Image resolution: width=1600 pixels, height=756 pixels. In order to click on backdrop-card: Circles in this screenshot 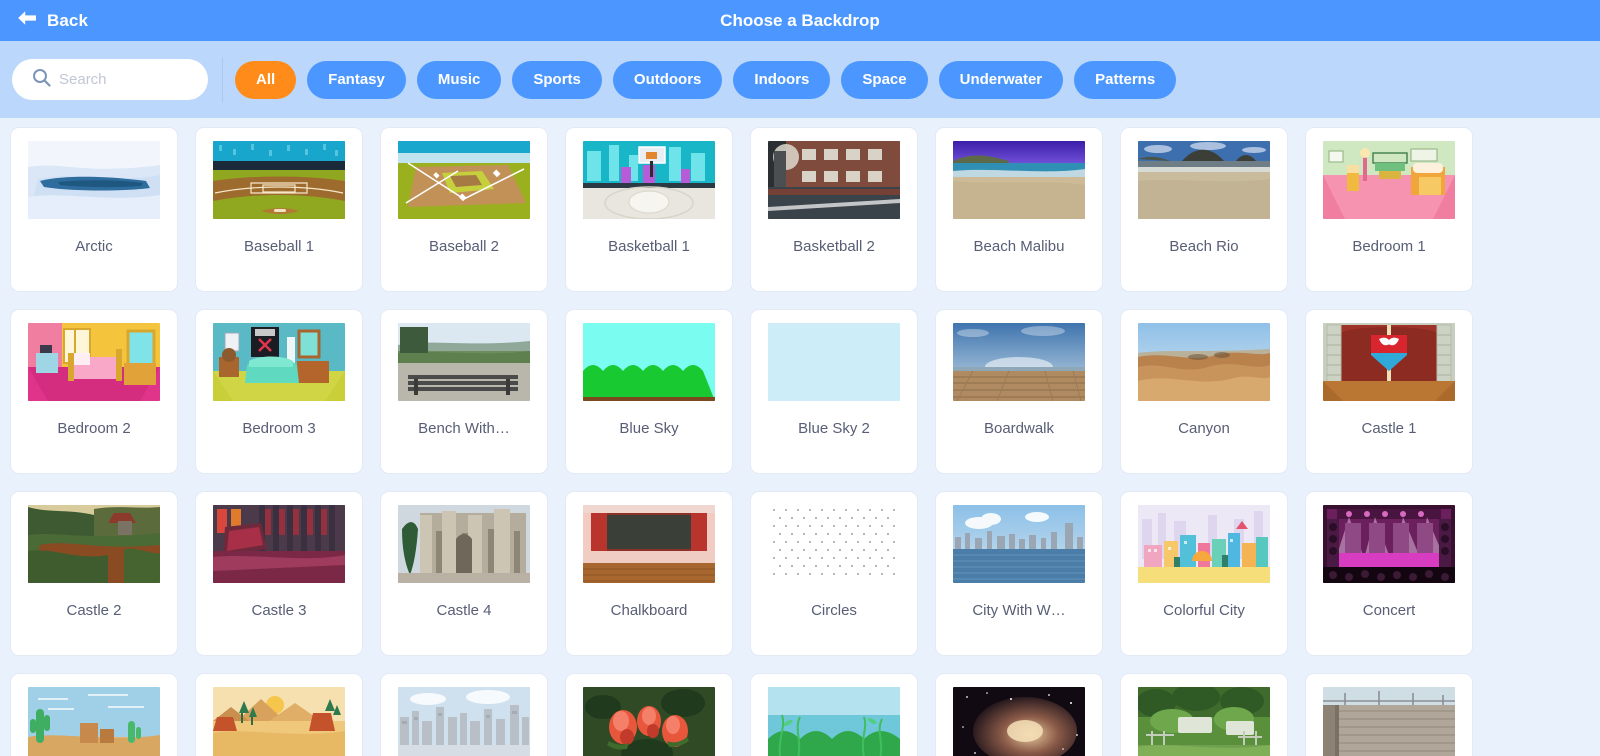, I will do `click(834, 573)`.